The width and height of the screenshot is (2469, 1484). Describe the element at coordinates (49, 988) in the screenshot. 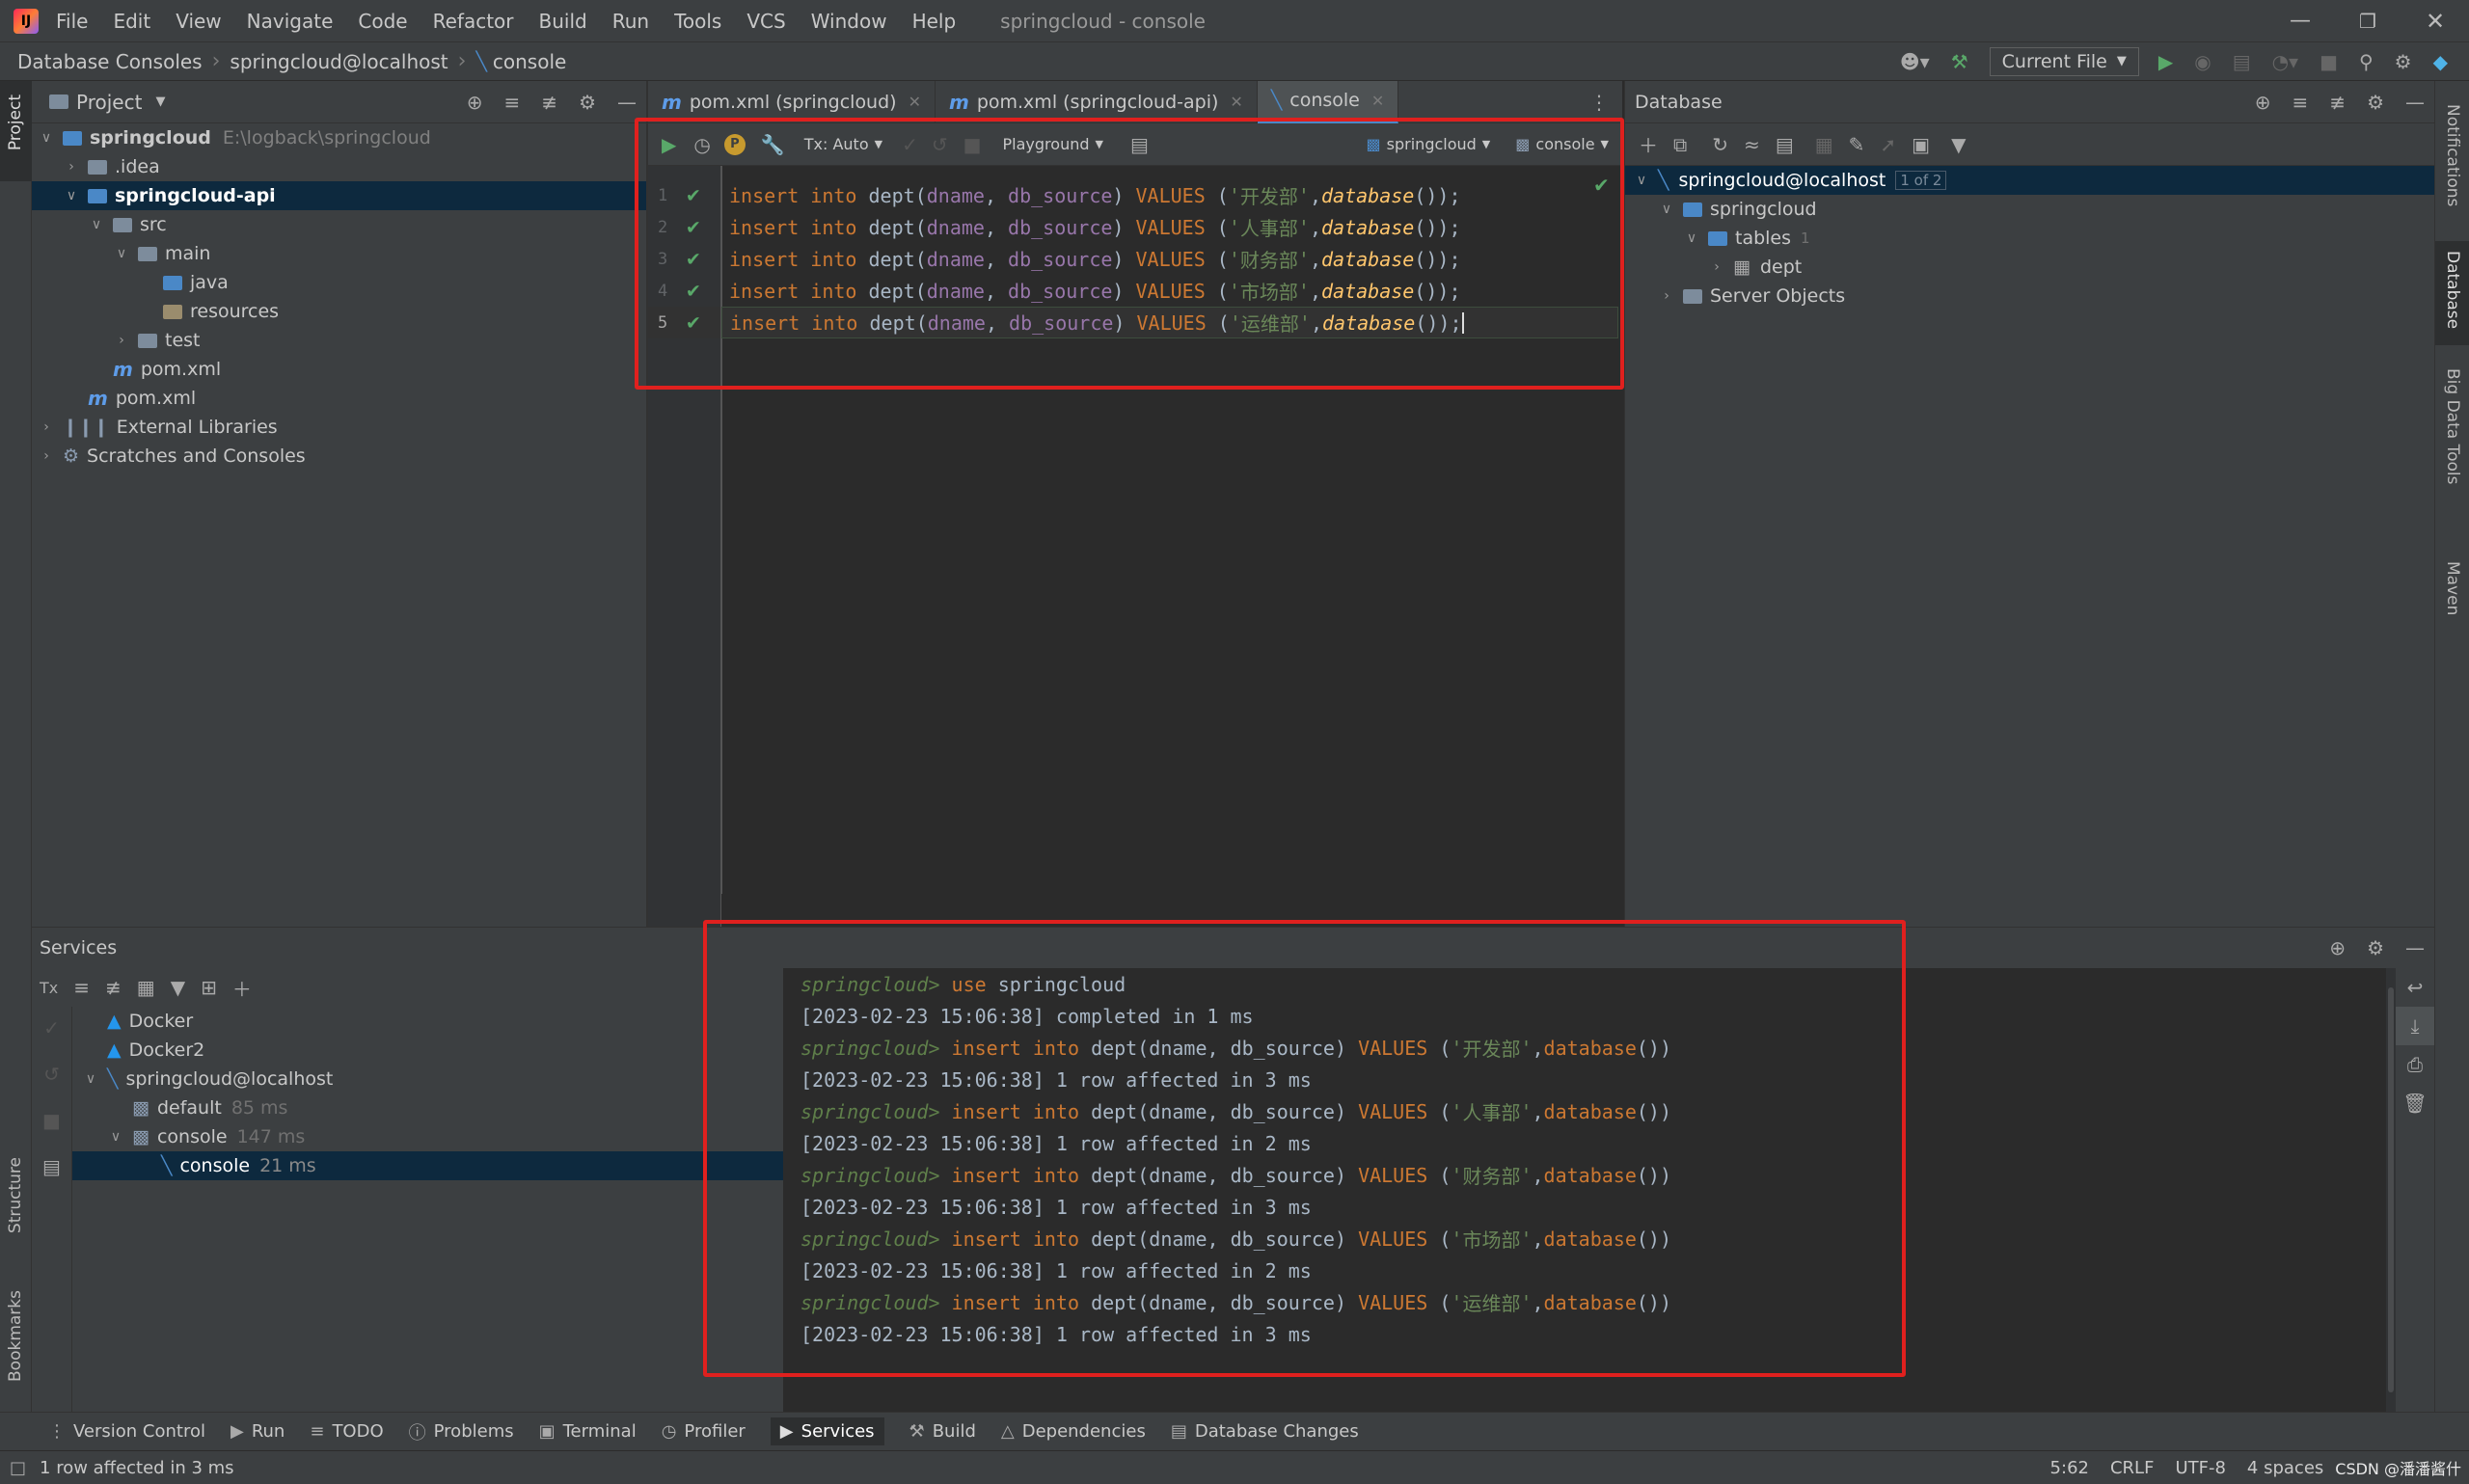

I see `tx-icon: Tx` at that location.